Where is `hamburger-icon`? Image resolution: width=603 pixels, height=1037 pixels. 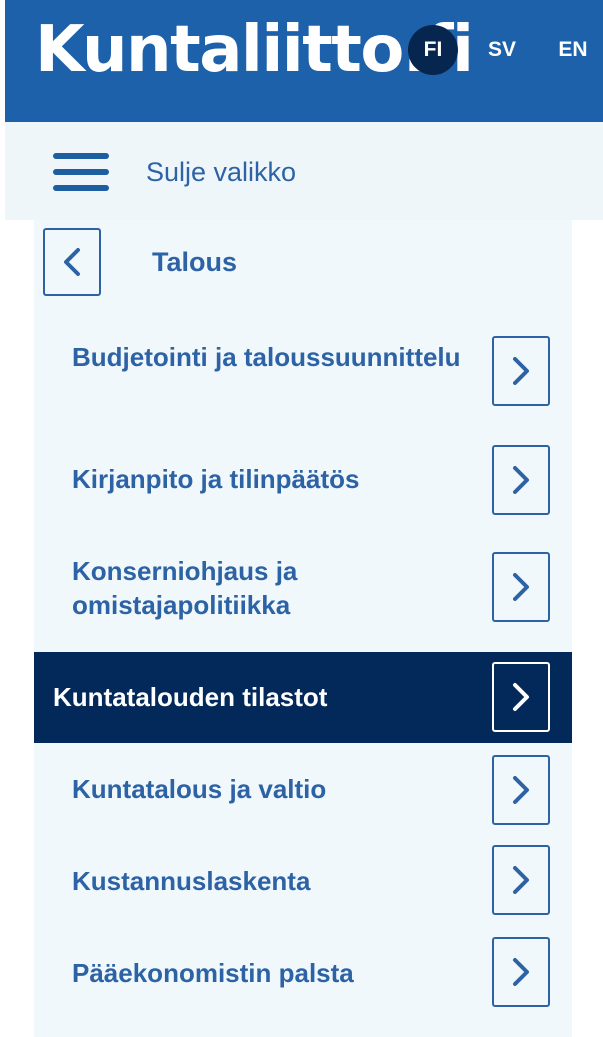
hamburger-icon is located at coordinates (81, 173).